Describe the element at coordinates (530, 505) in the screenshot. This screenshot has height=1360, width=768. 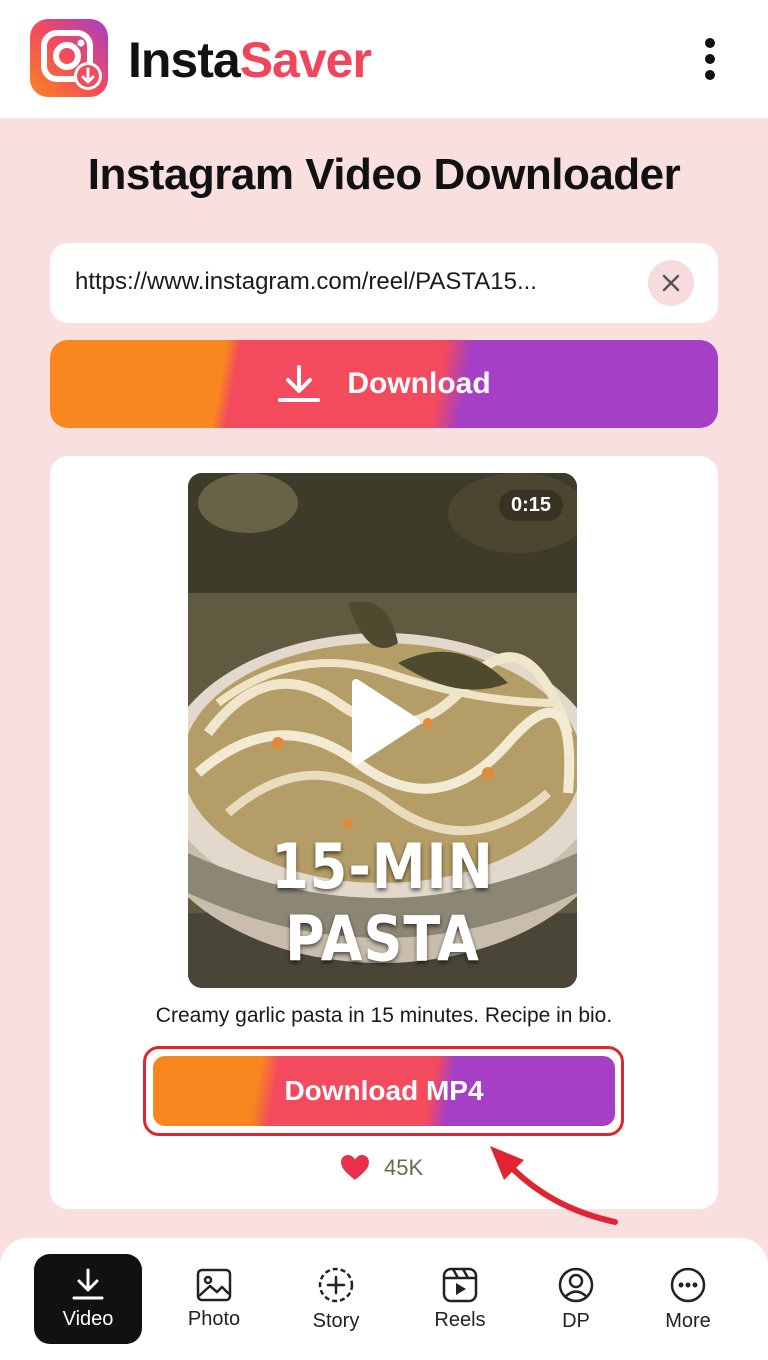
I see `video-duration: 0:15` at that location.